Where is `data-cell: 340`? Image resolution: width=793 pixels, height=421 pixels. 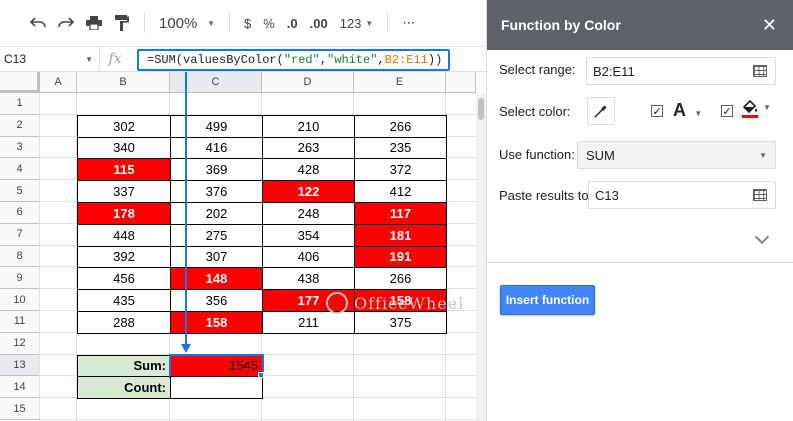
data-cell: 340 is located at coordinates (124, 148).